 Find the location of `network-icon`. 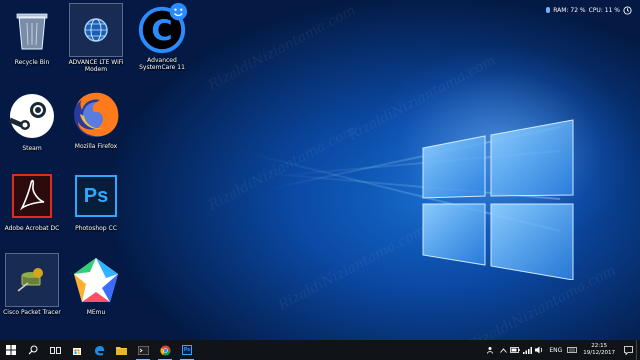

network-icon is located at coordinates (527, 350).